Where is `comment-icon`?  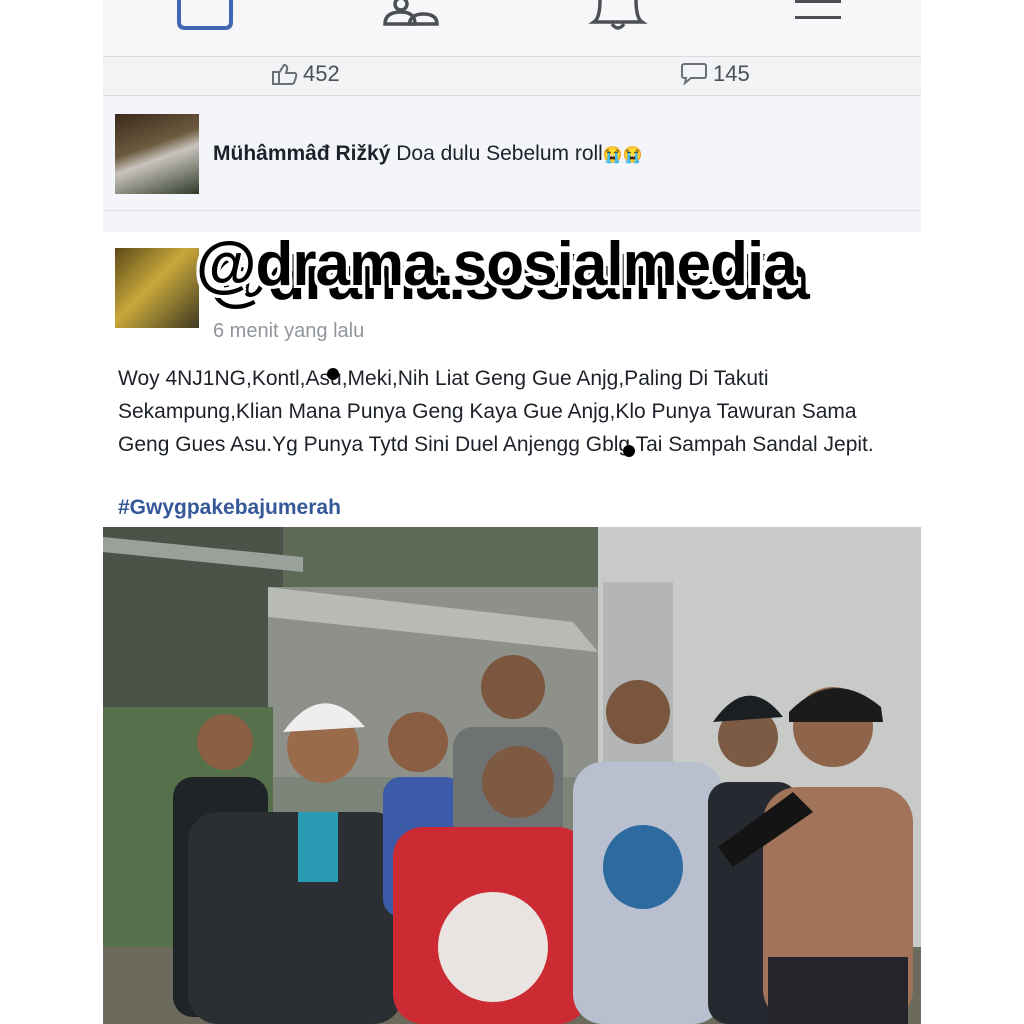
comment-icon is located at coordinates (694, 74).